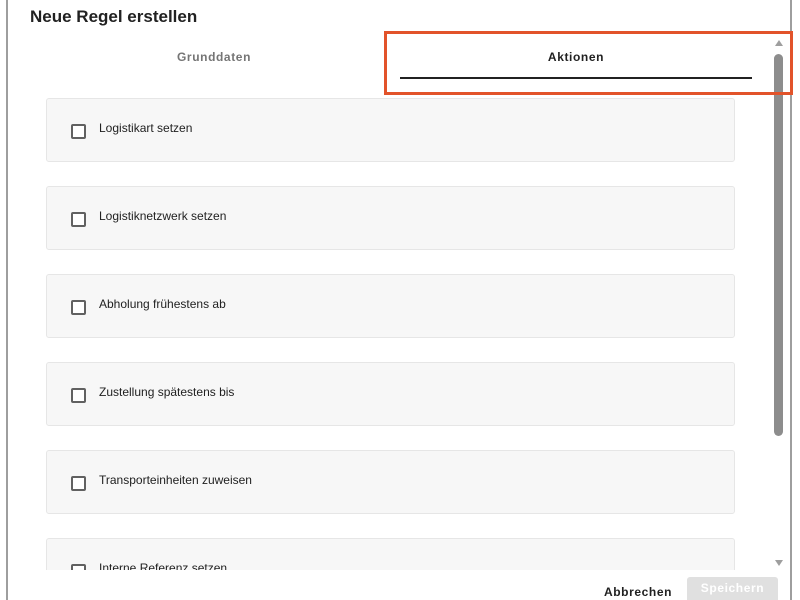 This screenshot has width=800, height=600. What do you see at coordinates (576, 78) in the screenshot?
I see `active-tab-indicator` at bounding box center [576, 78].